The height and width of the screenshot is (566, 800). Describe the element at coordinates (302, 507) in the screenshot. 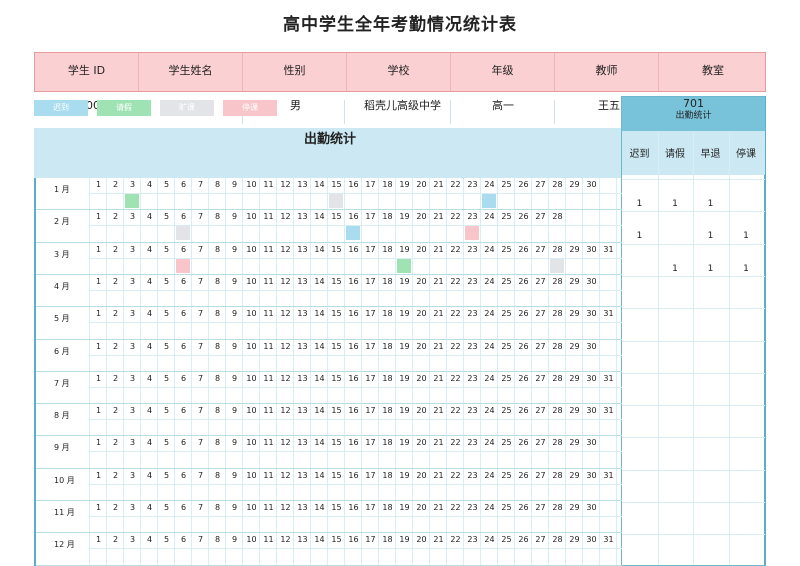

I see `day-number: 13` at that location.